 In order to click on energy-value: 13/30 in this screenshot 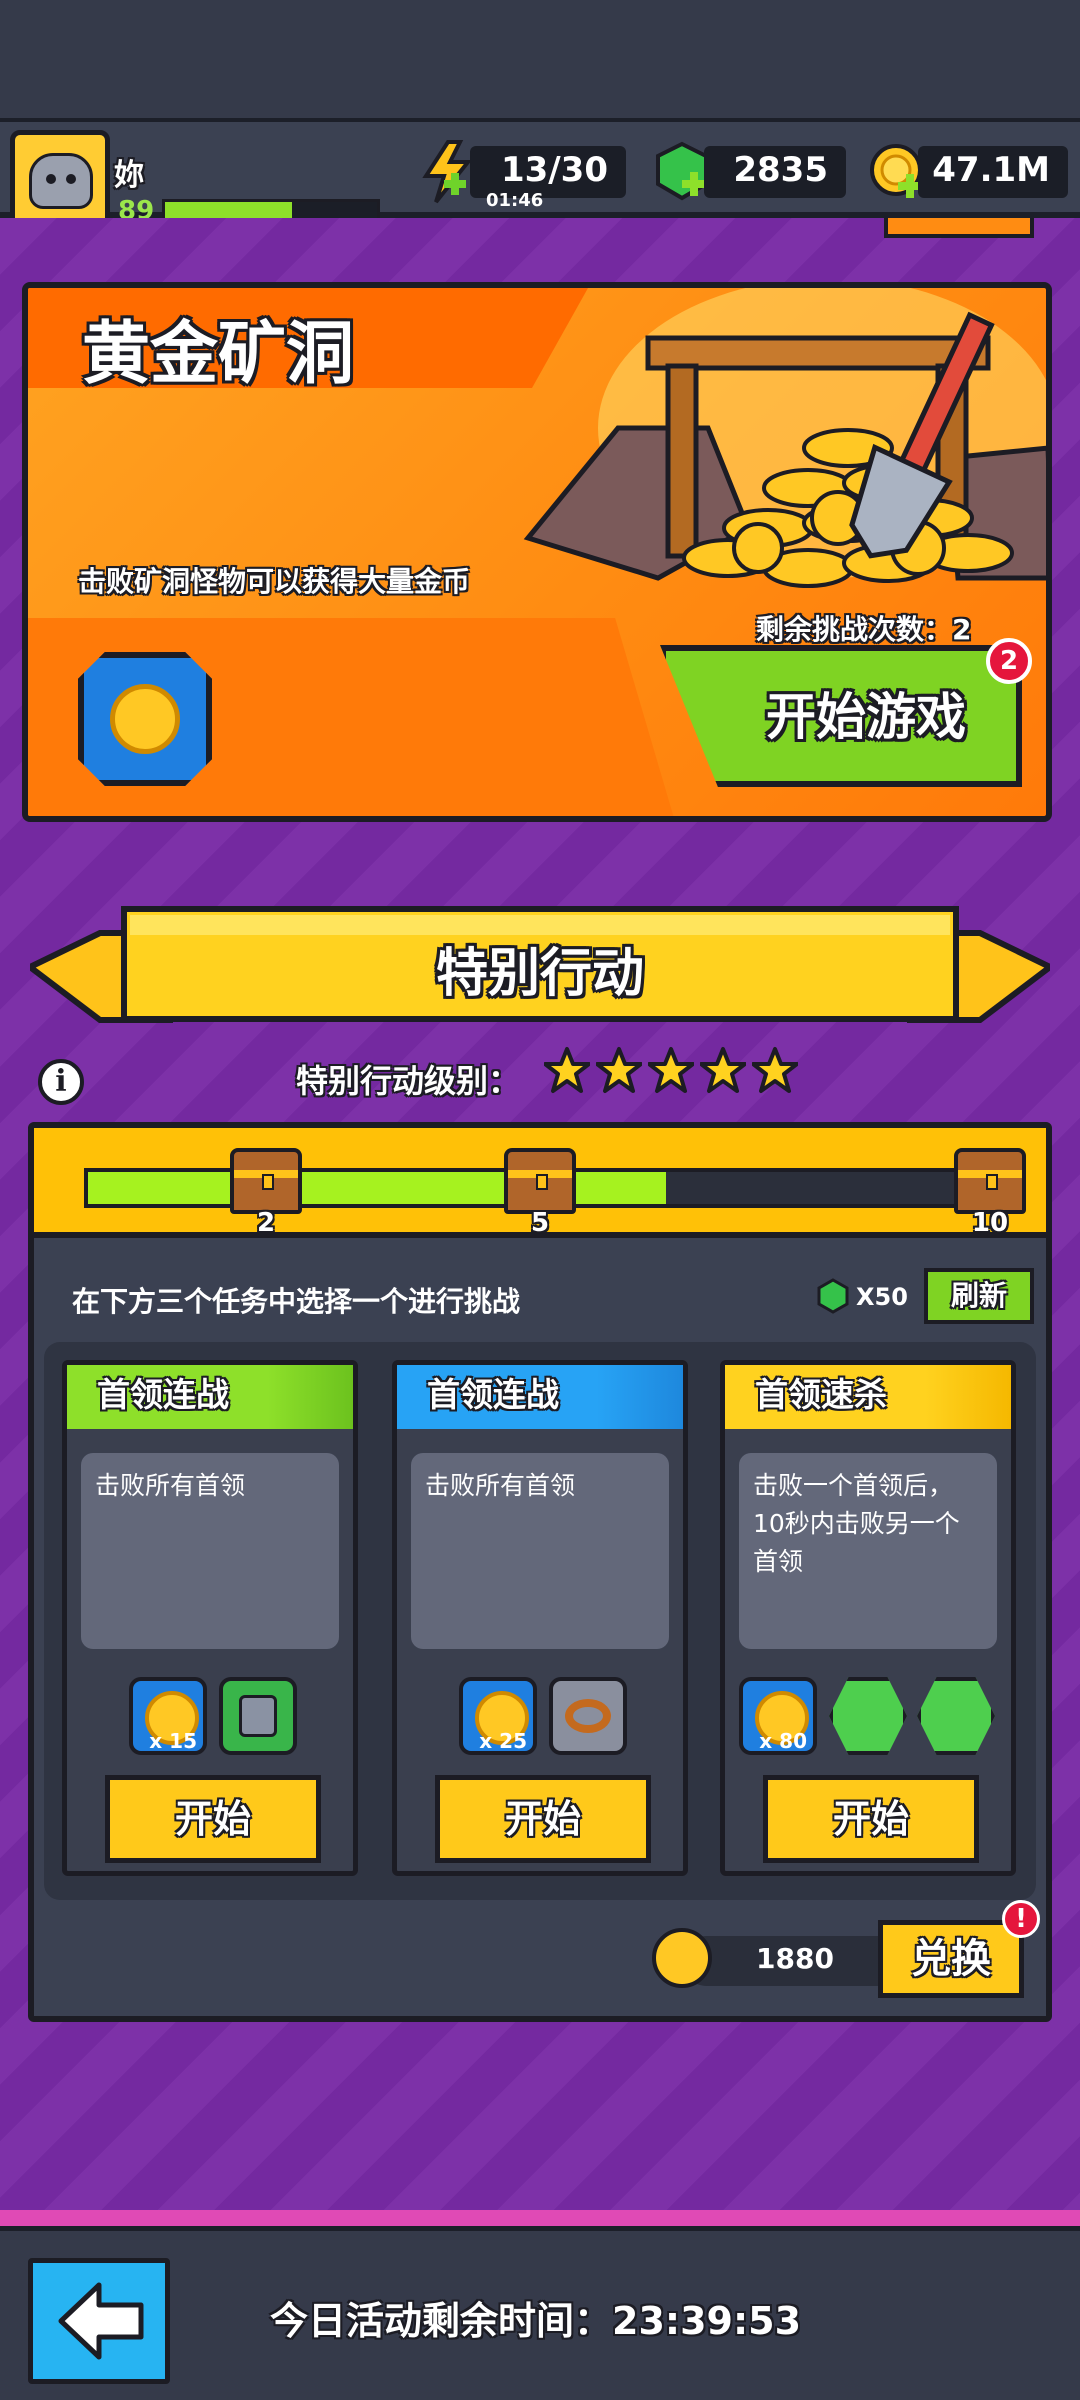, I will do `click(554, 170)`.